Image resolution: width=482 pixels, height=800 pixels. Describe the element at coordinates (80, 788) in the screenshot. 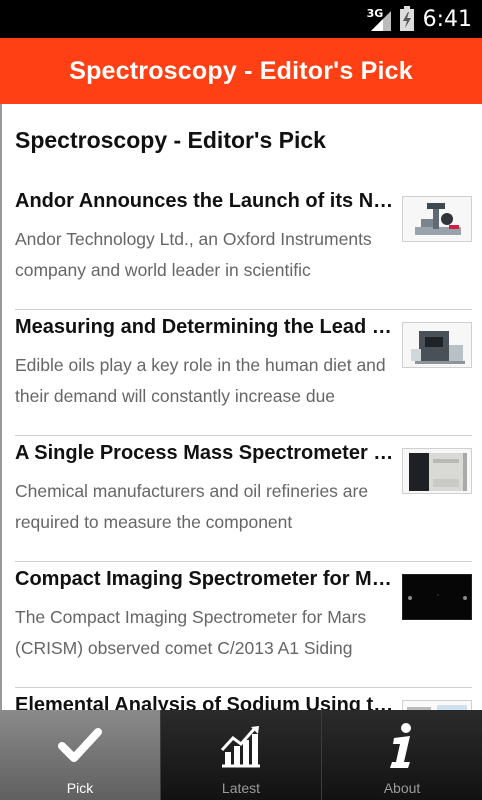

I see `tab-label: Pick` at that location.